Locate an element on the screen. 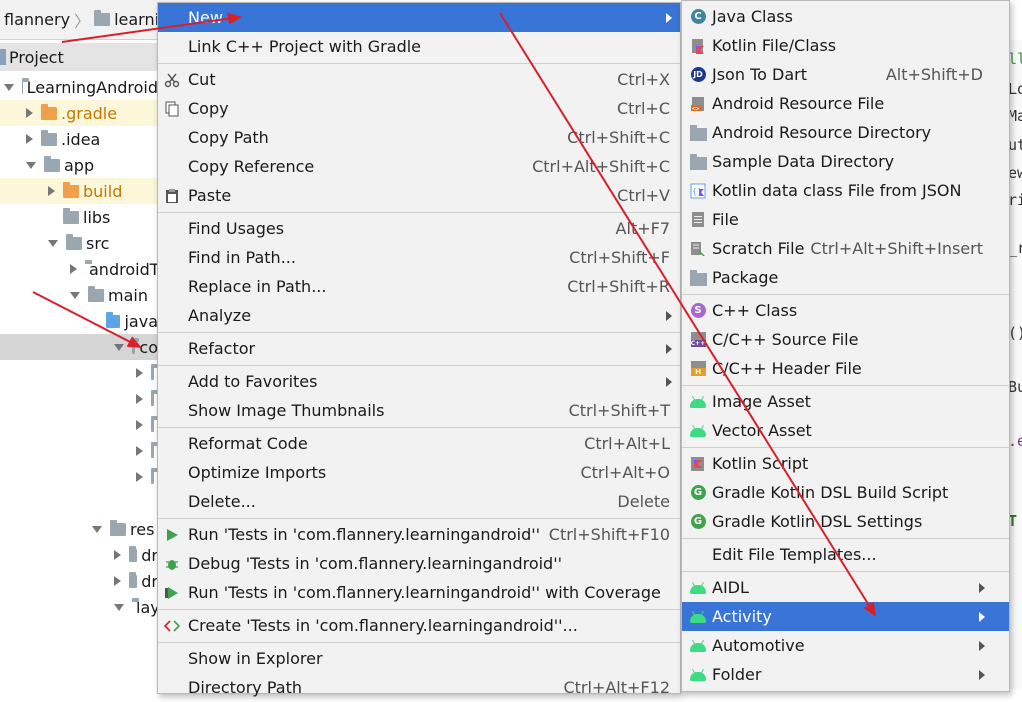 Image resolution: width=1022 pixels, height=702 pixels. menu-item-label: Package is located at coordinates (745, 277).